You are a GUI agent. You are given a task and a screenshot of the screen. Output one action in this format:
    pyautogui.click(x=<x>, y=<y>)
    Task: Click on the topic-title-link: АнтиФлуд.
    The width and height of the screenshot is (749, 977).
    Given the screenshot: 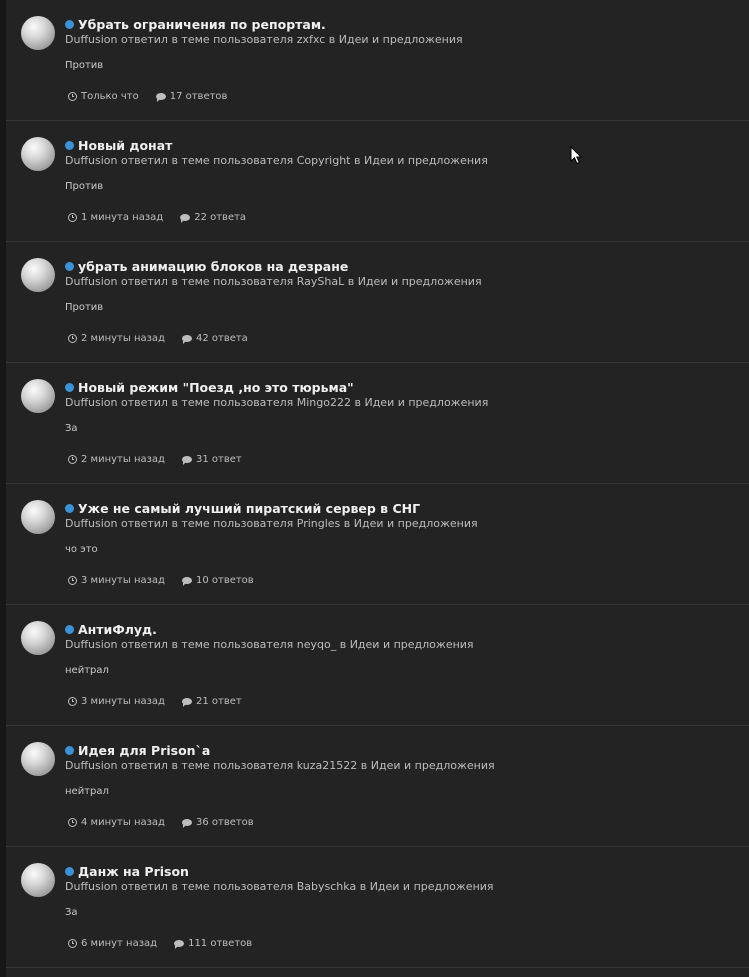 What is the action you would take?
    pyautogui.click(x=117, y=629)
    